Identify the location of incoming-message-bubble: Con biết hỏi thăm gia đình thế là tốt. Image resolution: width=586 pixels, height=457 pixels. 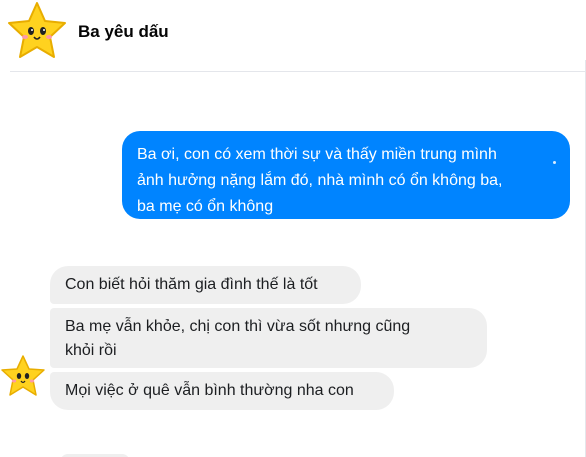
(205, 285).